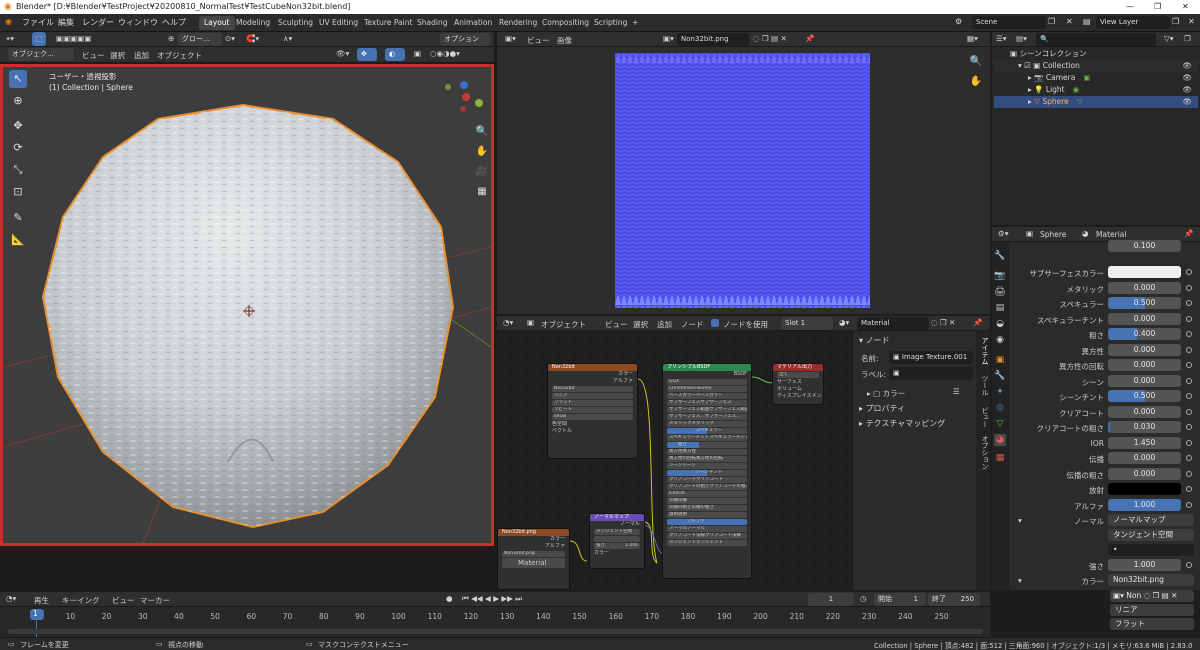  What do you see at coordinates (798, 375) in the screenshot?
I see `node-target-field: 全て` at bounding box center [798, 375].